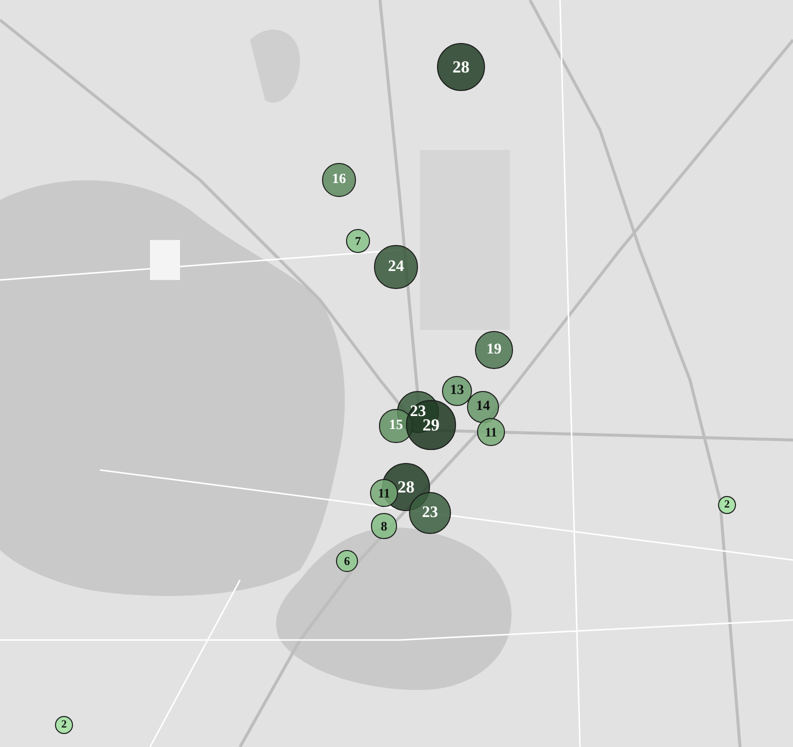 This screenshot has width=793, height=747. What do you see at coordinates (457, 391) in the screenshot?
I see `marker-label: 13` at bounding box center [457, 391].